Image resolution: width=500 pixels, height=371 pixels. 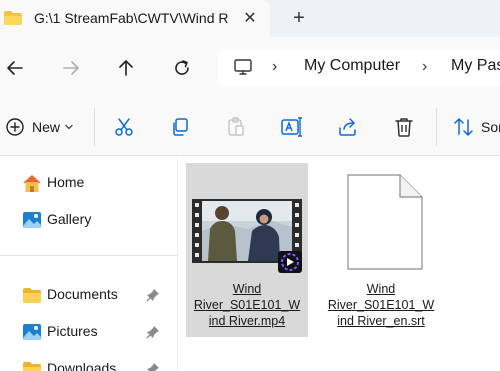 What do you see at coordinates (385, 222) in the screenshot?
I see `document-icon` at bounding box center [385, 222].